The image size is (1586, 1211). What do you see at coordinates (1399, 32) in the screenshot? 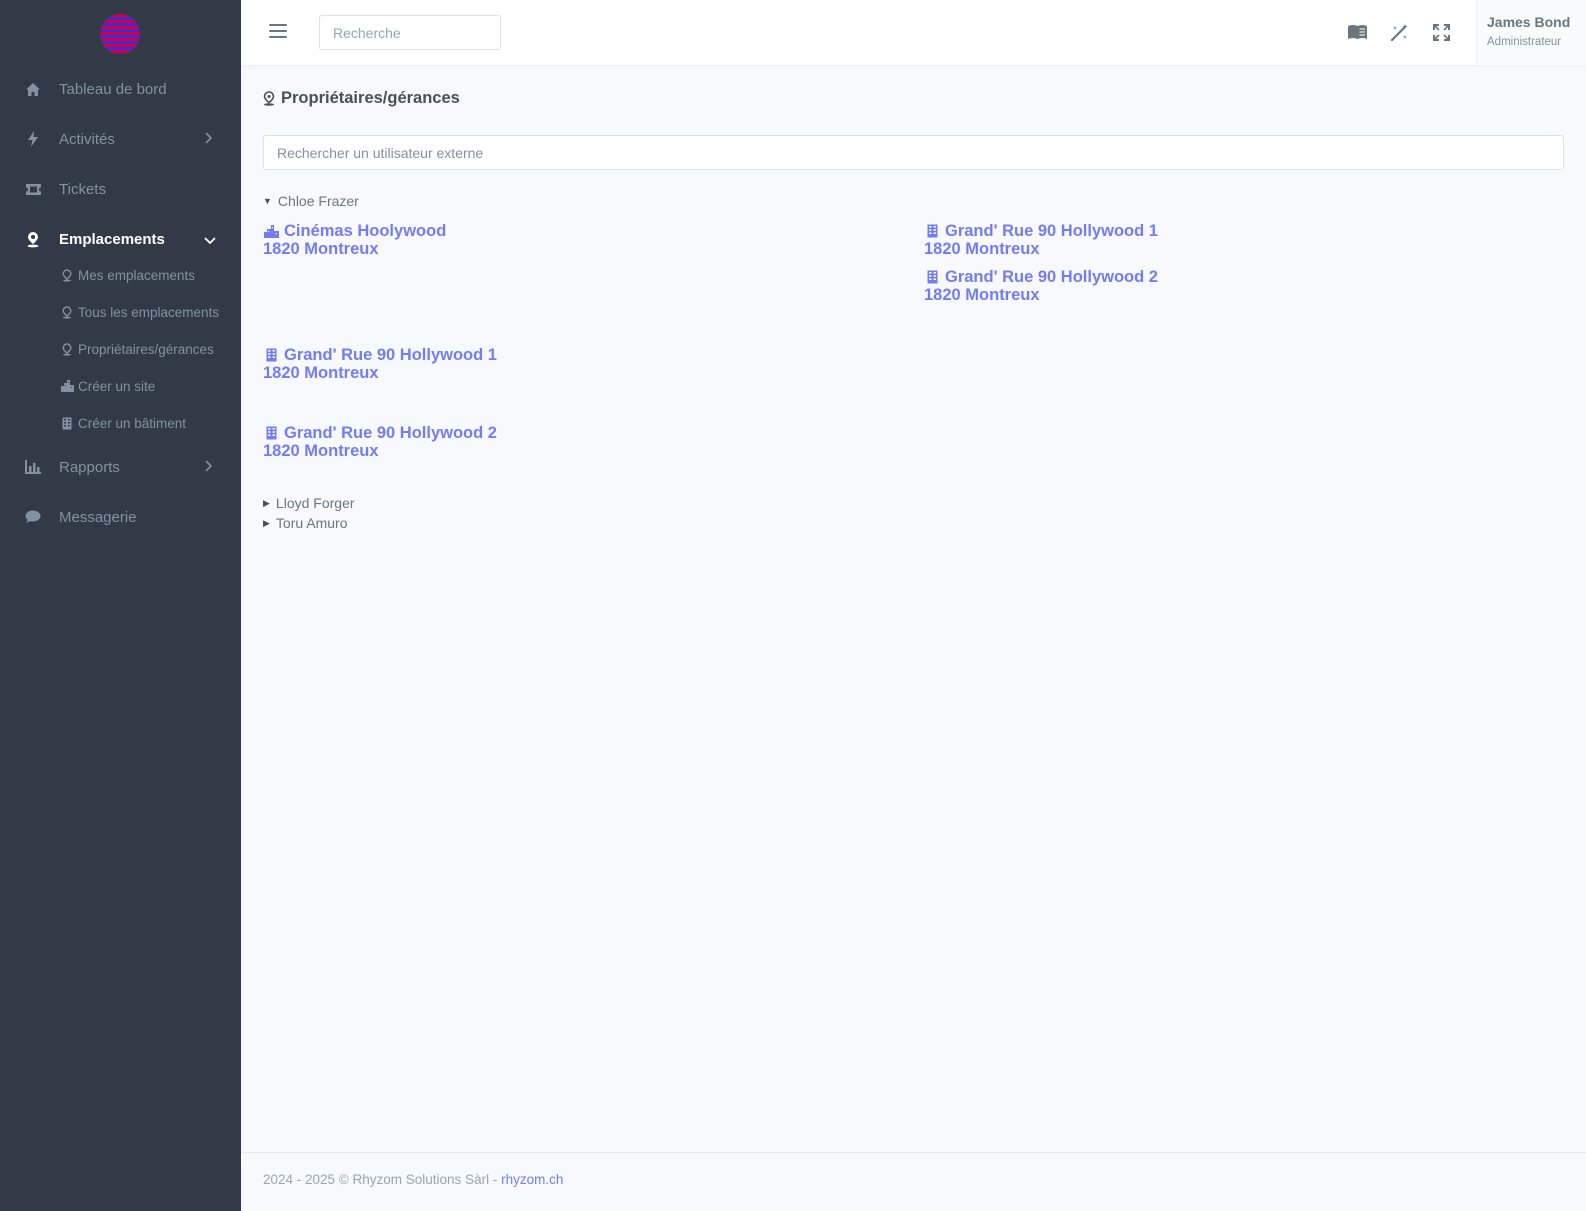
I see `magic-wand-icon` at bounding box center [1399, 32].